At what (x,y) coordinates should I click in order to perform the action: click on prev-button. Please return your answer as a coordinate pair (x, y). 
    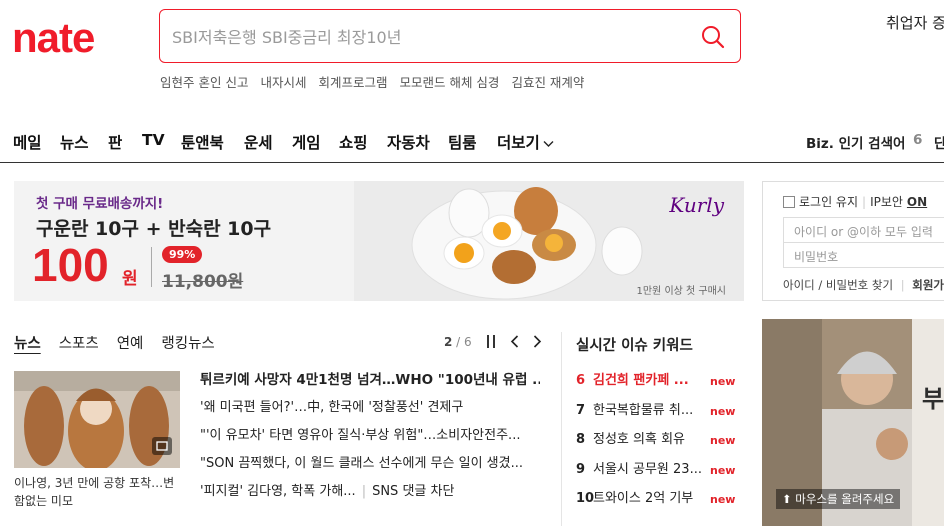
    Looking at the image, I should click on (514, 342).